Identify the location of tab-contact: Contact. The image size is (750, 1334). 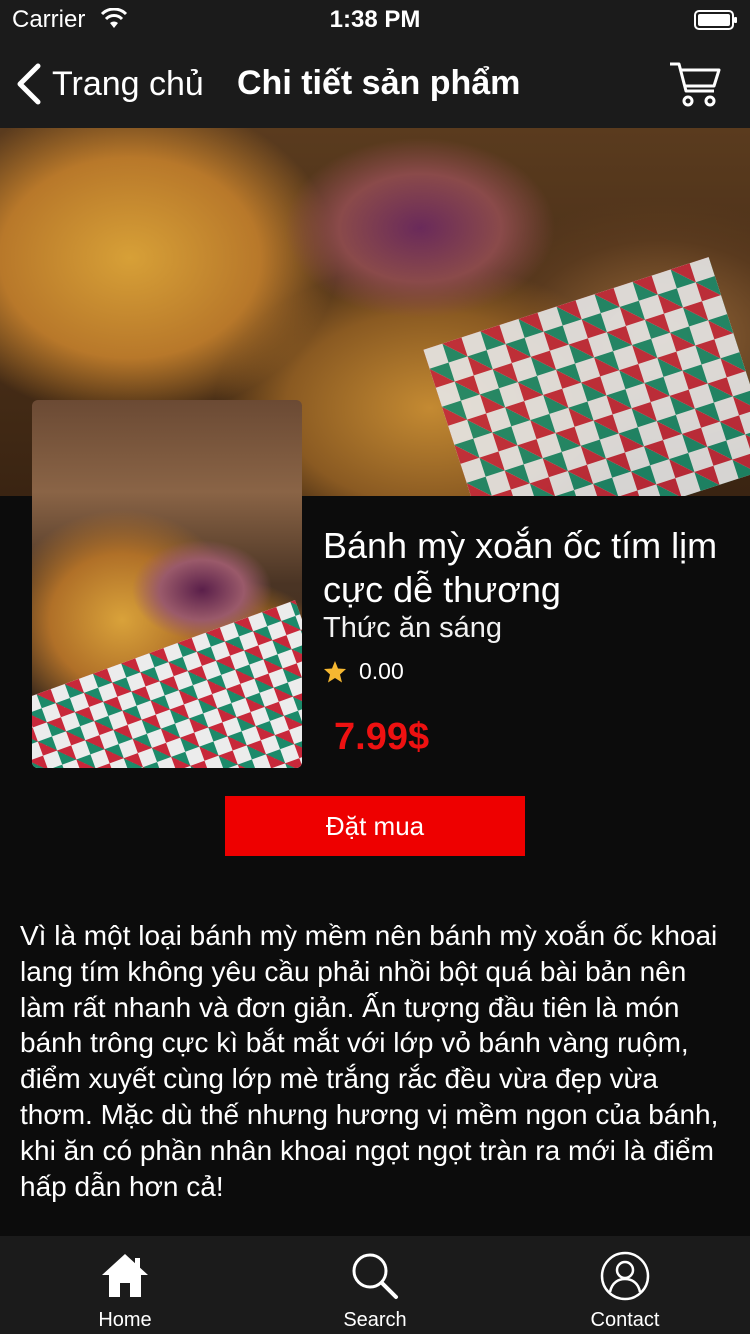
(625, 1285).